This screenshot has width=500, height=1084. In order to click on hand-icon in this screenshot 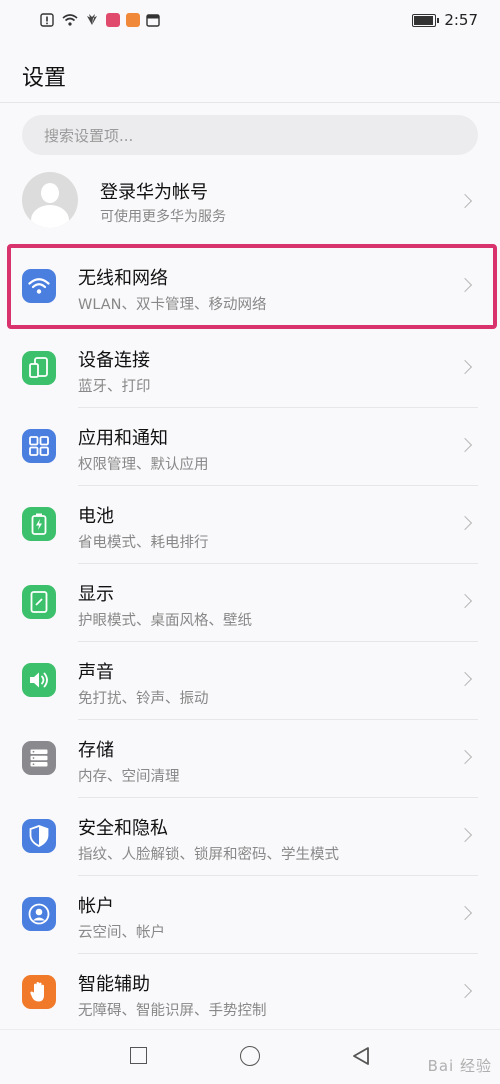, I will do `click(39, 992)`.